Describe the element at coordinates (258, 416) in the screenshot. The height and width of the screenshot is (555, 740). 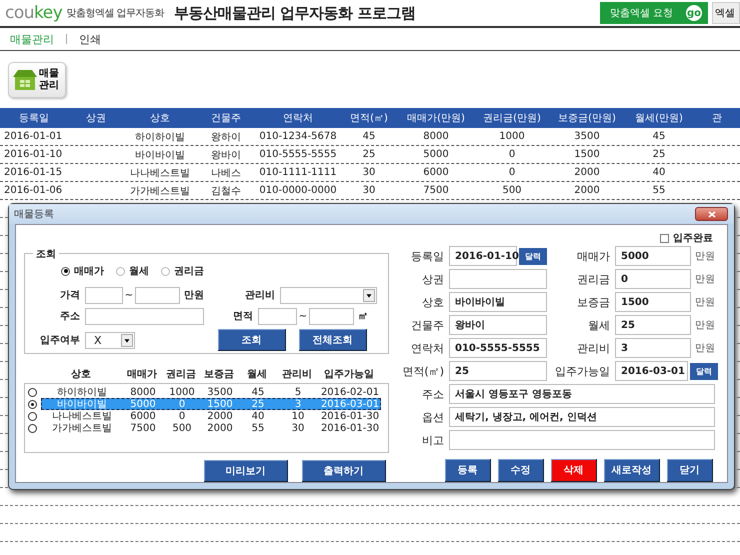
I see `list-cell: 40` at that location.